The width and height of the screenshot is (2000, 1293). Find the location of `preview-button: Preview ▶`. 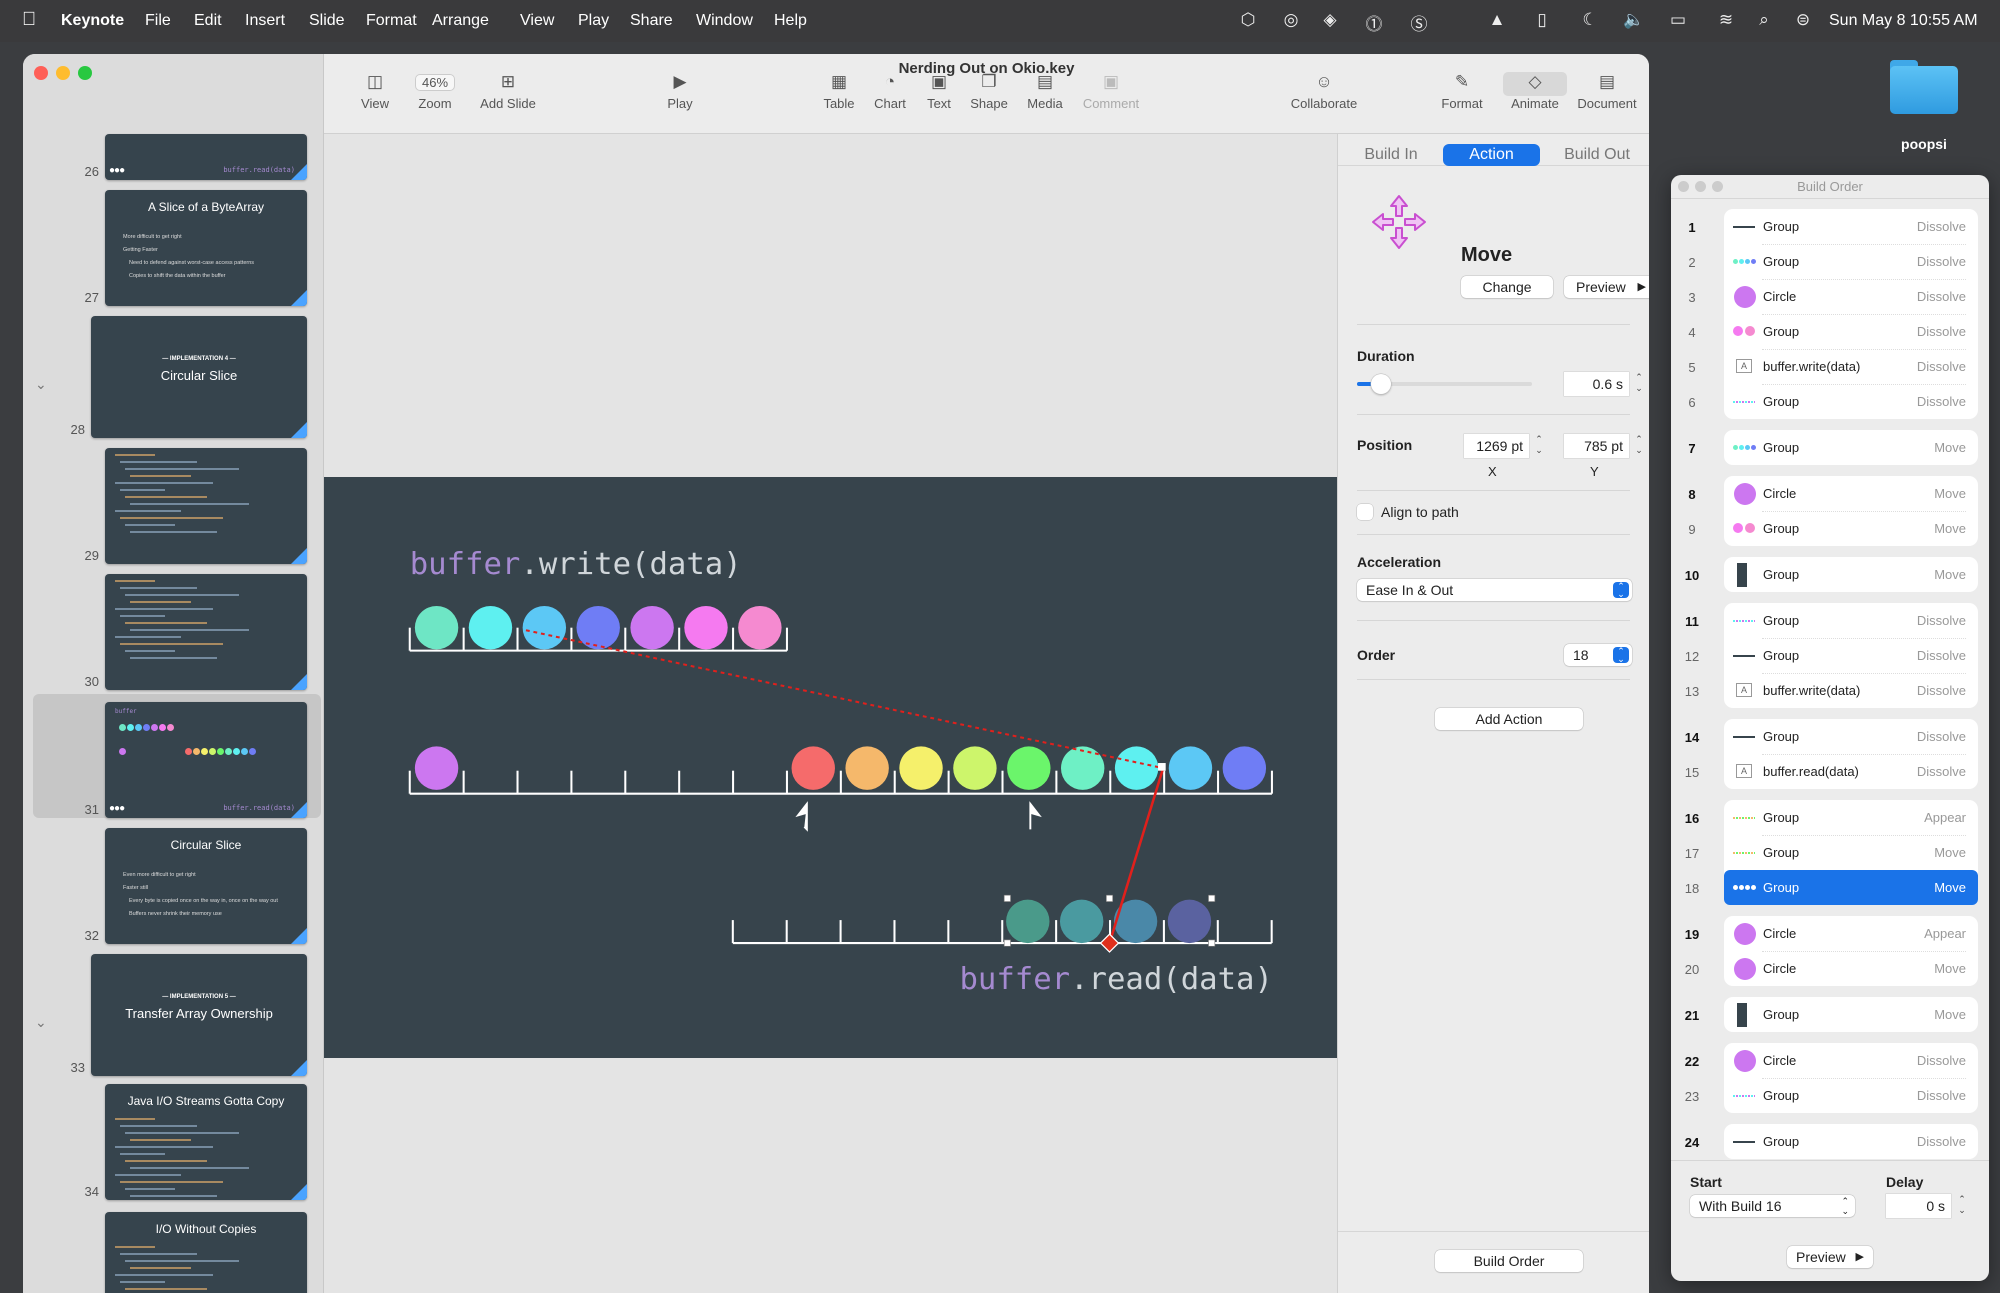

preview-button: Preview ▶ is located at coordinates (1830, 1257).